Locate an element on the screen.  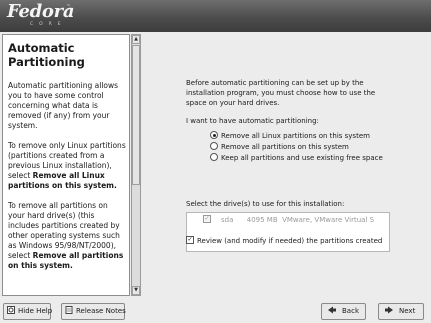
radio-remove-all: Remove all partitions on this system is located at coordinates (279, 147).